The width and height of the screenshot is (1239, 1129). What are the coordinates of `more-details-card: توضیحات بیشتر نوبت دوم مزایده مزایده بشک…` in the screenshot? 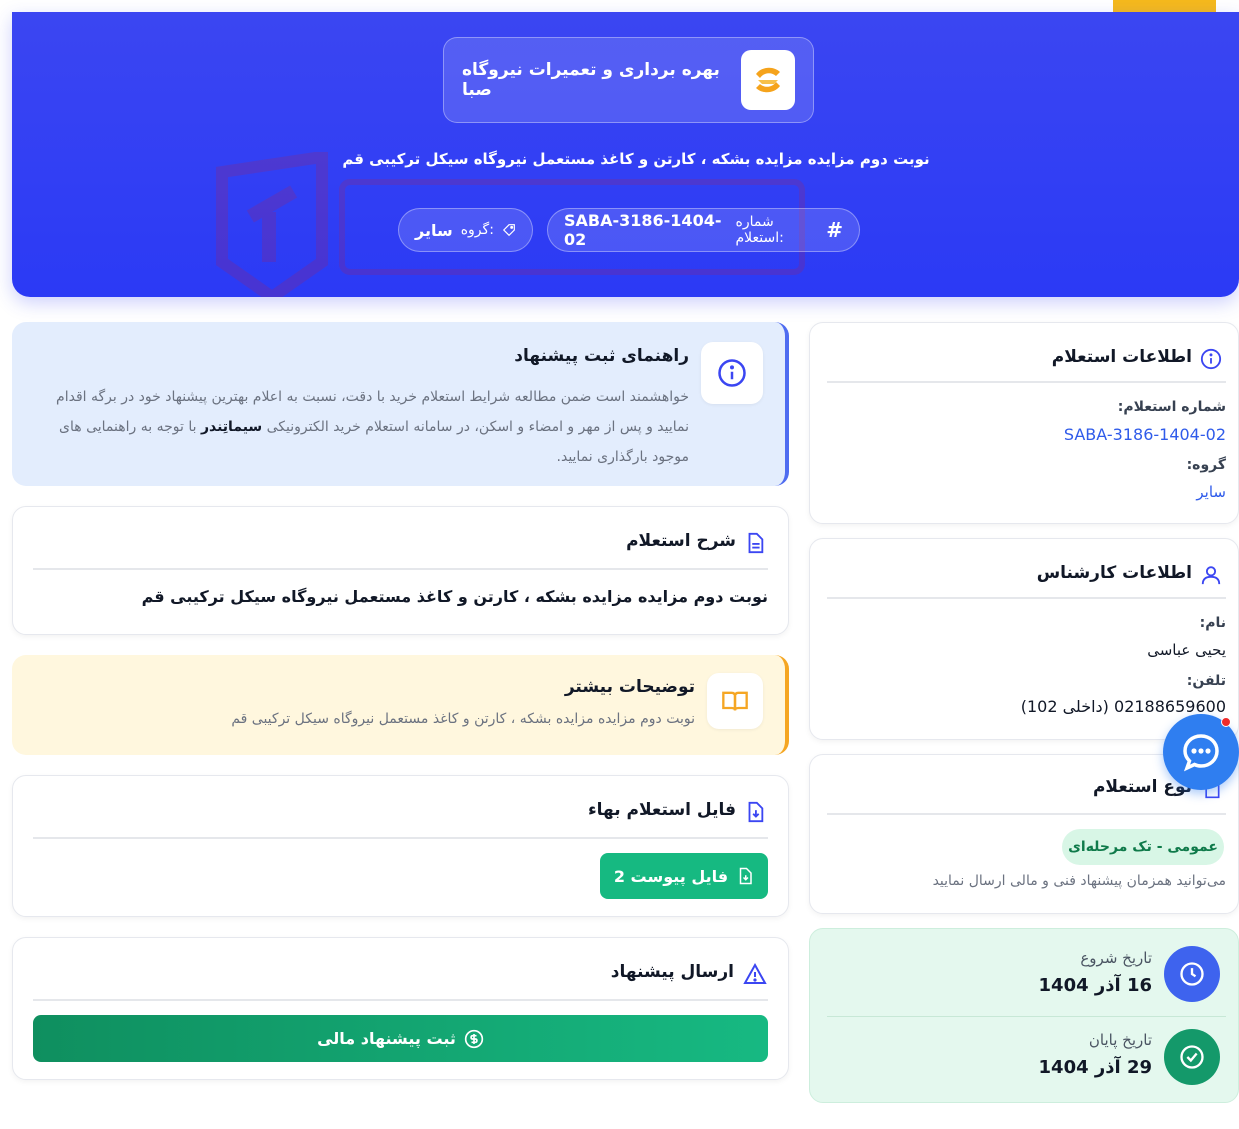 It's located at (400, 705).